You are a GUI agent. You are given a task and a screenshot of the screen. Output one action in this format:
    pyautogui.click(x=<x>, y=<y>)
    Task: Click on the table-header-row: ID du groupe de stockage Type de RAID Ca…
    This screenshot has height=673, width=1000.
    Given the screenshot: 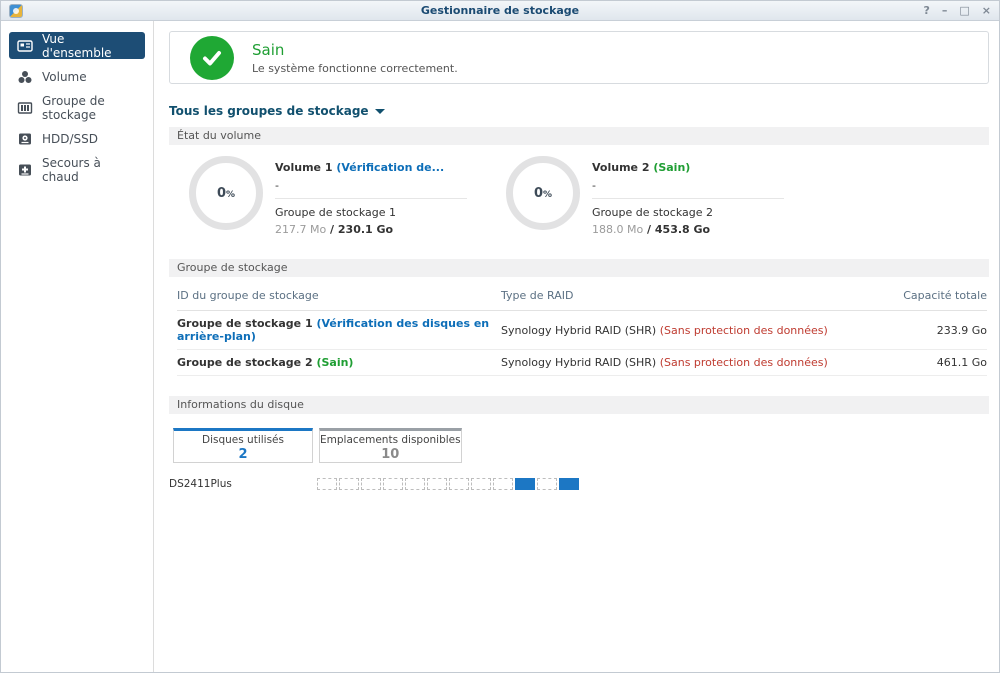 What is the action you would take?
    pyautogui.click(x=582, y=294)
    